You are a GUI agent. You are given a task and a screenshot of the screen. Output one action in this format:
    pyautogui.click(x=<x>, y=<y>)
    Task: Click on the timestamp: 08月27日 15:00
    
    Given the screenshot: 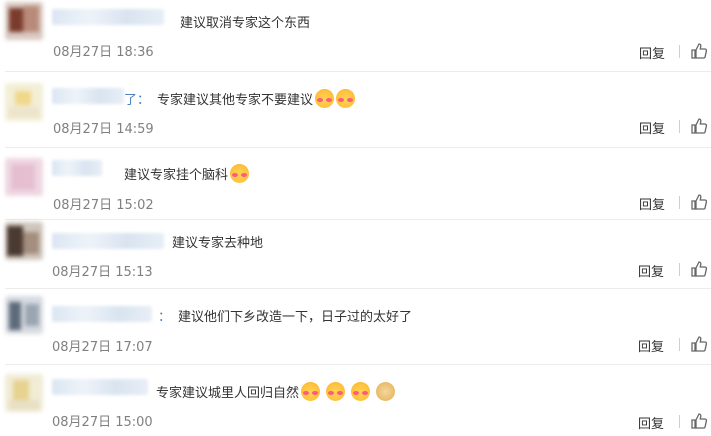 What is the action you would take?
    pyautogui.click(x=102, y=422)
    